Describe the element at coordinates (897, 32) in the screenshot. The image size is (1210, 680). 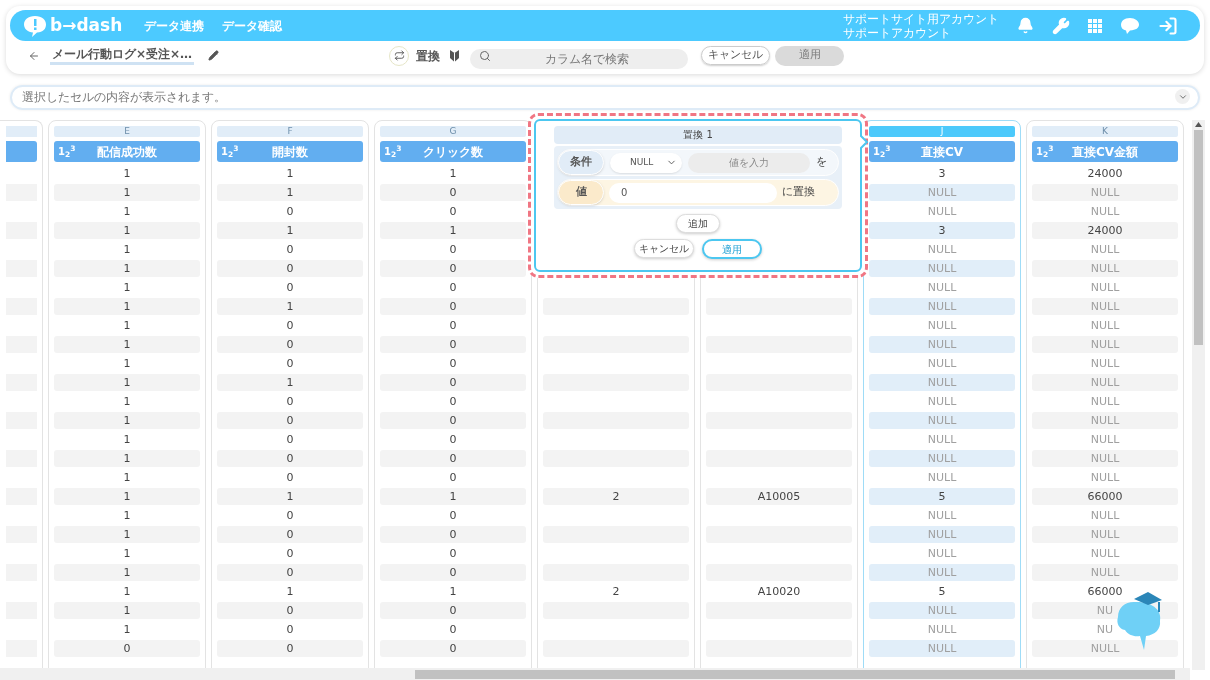
I see `account-name: サポートアカウント` at that location.